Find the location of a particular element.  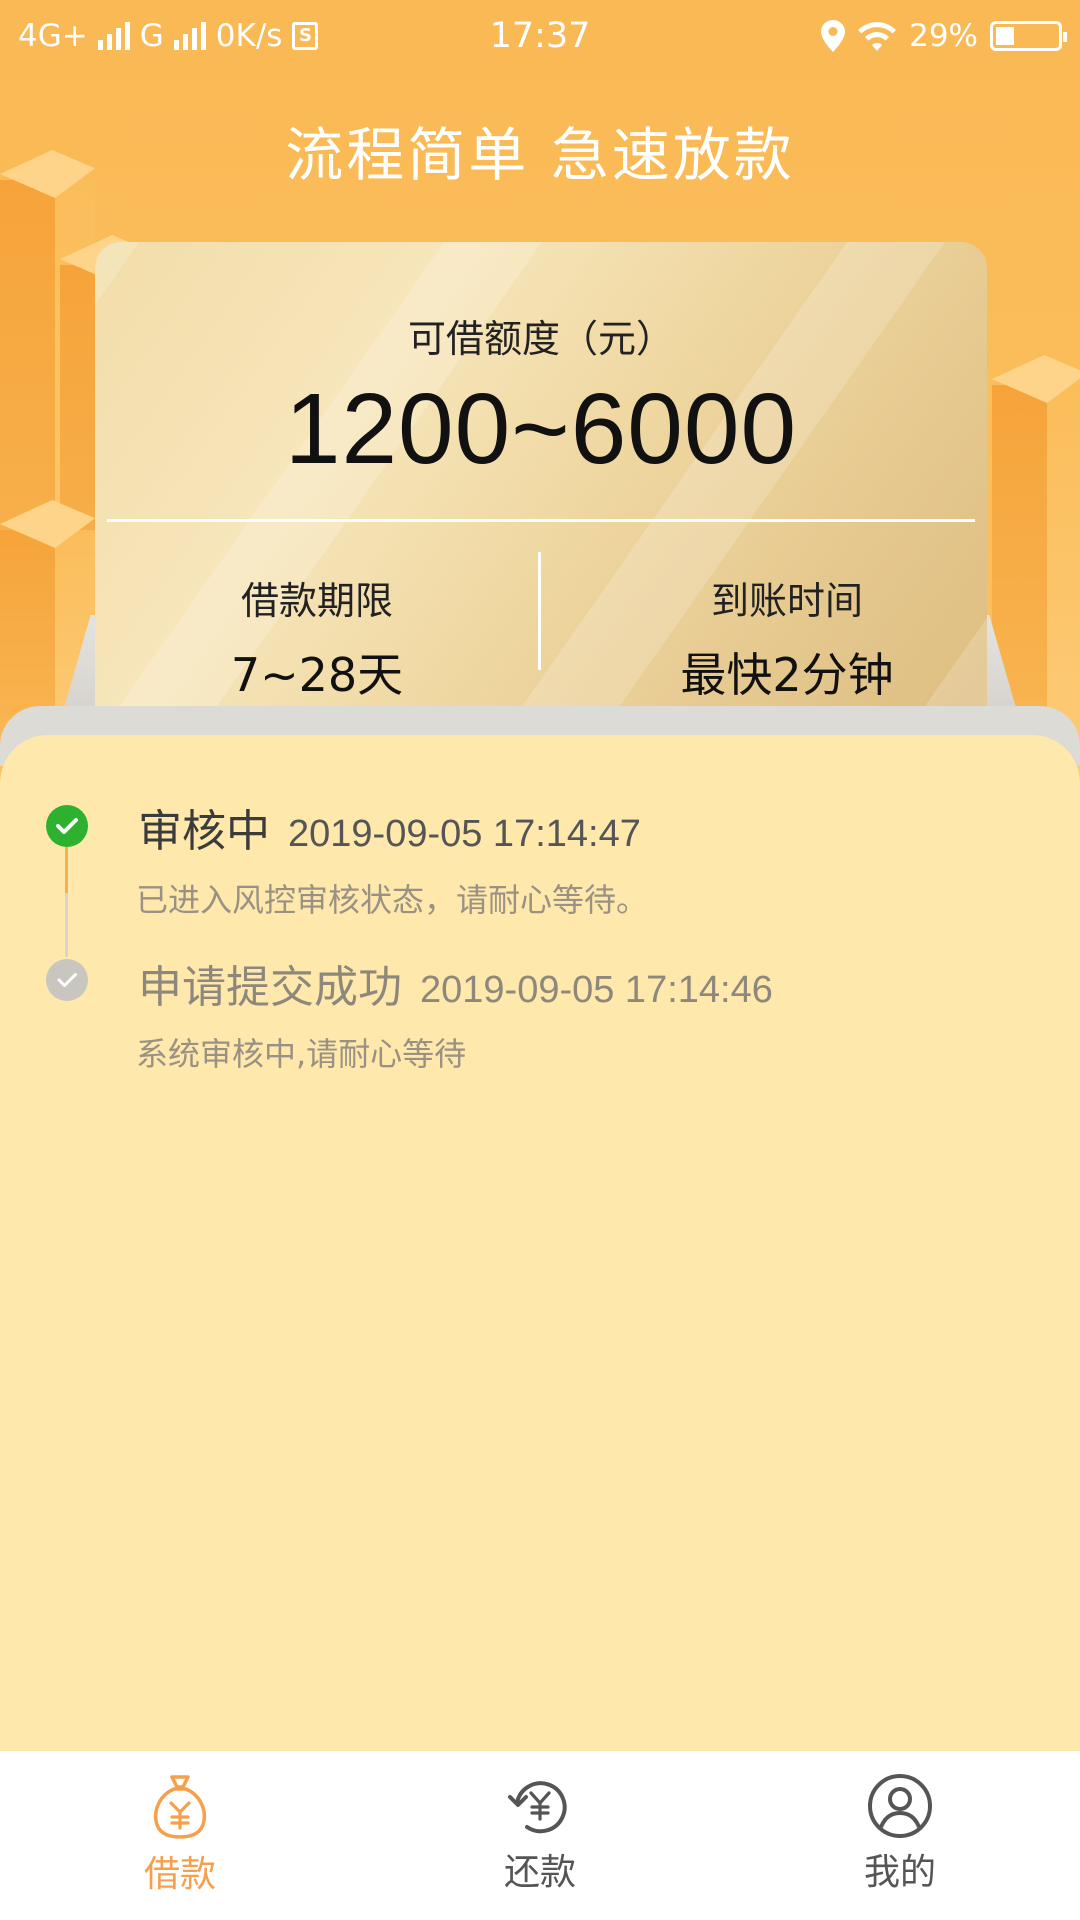

loan-term-value: 7~28天 is located at coordinates (317, 675).